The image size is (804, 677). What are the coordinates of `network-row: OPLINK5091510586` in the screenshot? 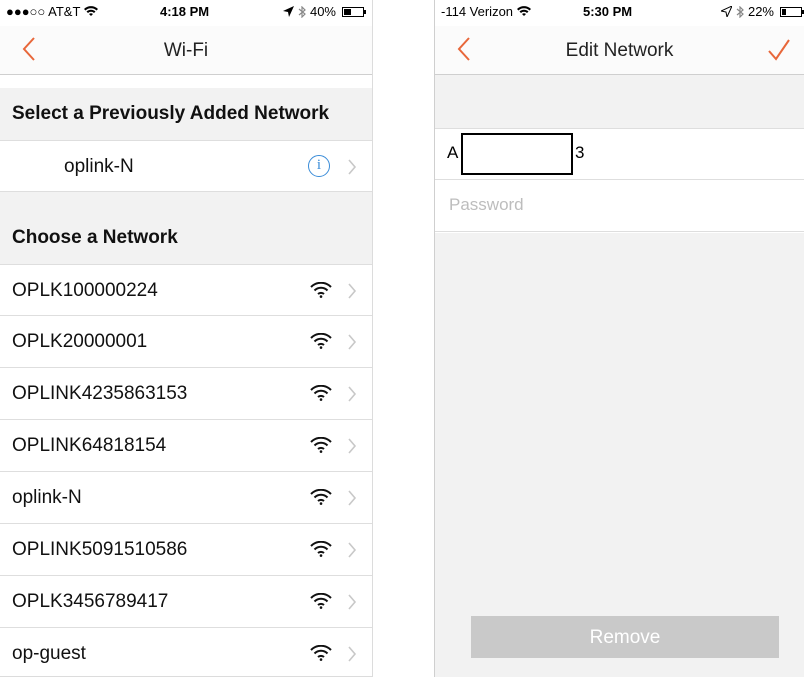 It's located at (186, 550).